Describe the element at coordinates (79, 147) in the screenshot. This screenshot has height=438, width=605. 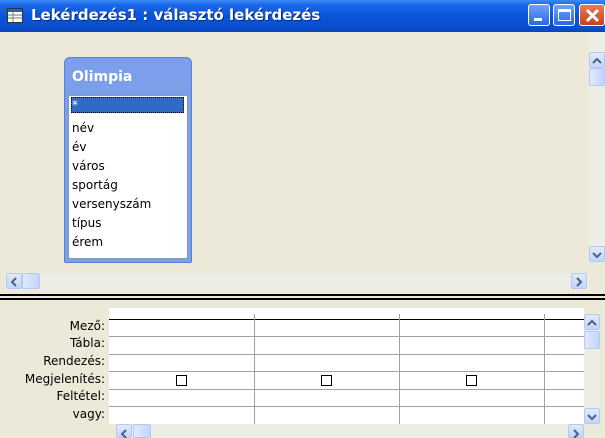
I see `field-item: év` at that location.